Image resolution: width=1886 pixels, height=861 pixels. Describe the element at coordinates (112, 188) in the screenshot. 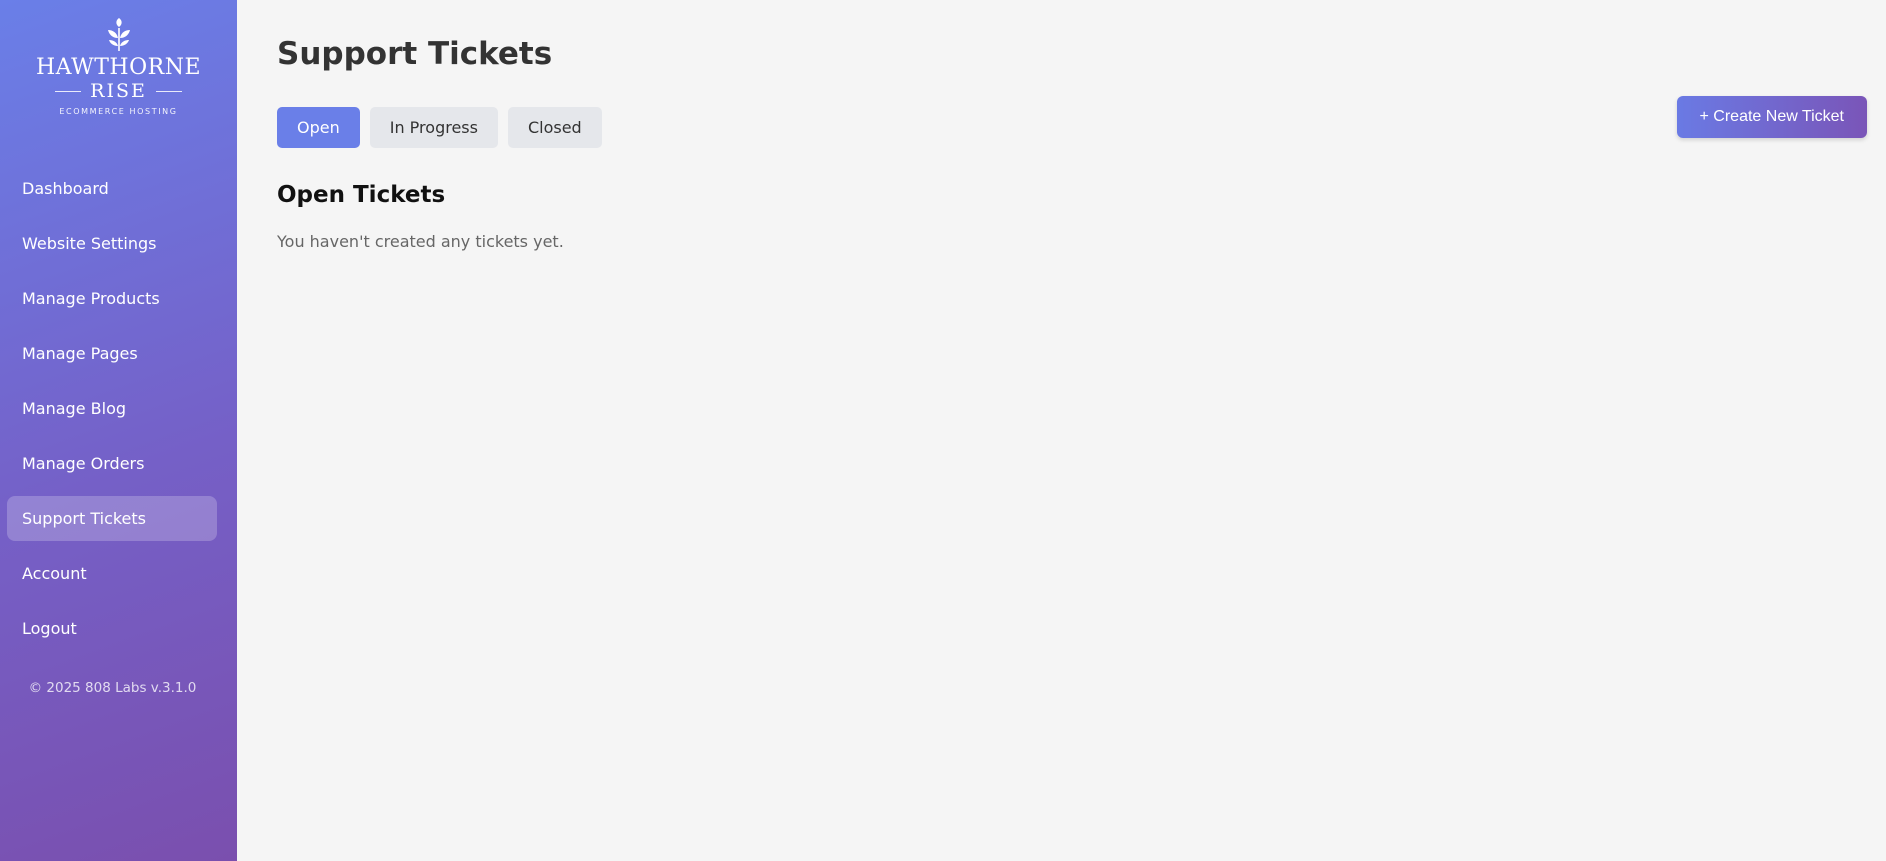

I see `sidebar-item-dashboard: Dashboard` at that location.